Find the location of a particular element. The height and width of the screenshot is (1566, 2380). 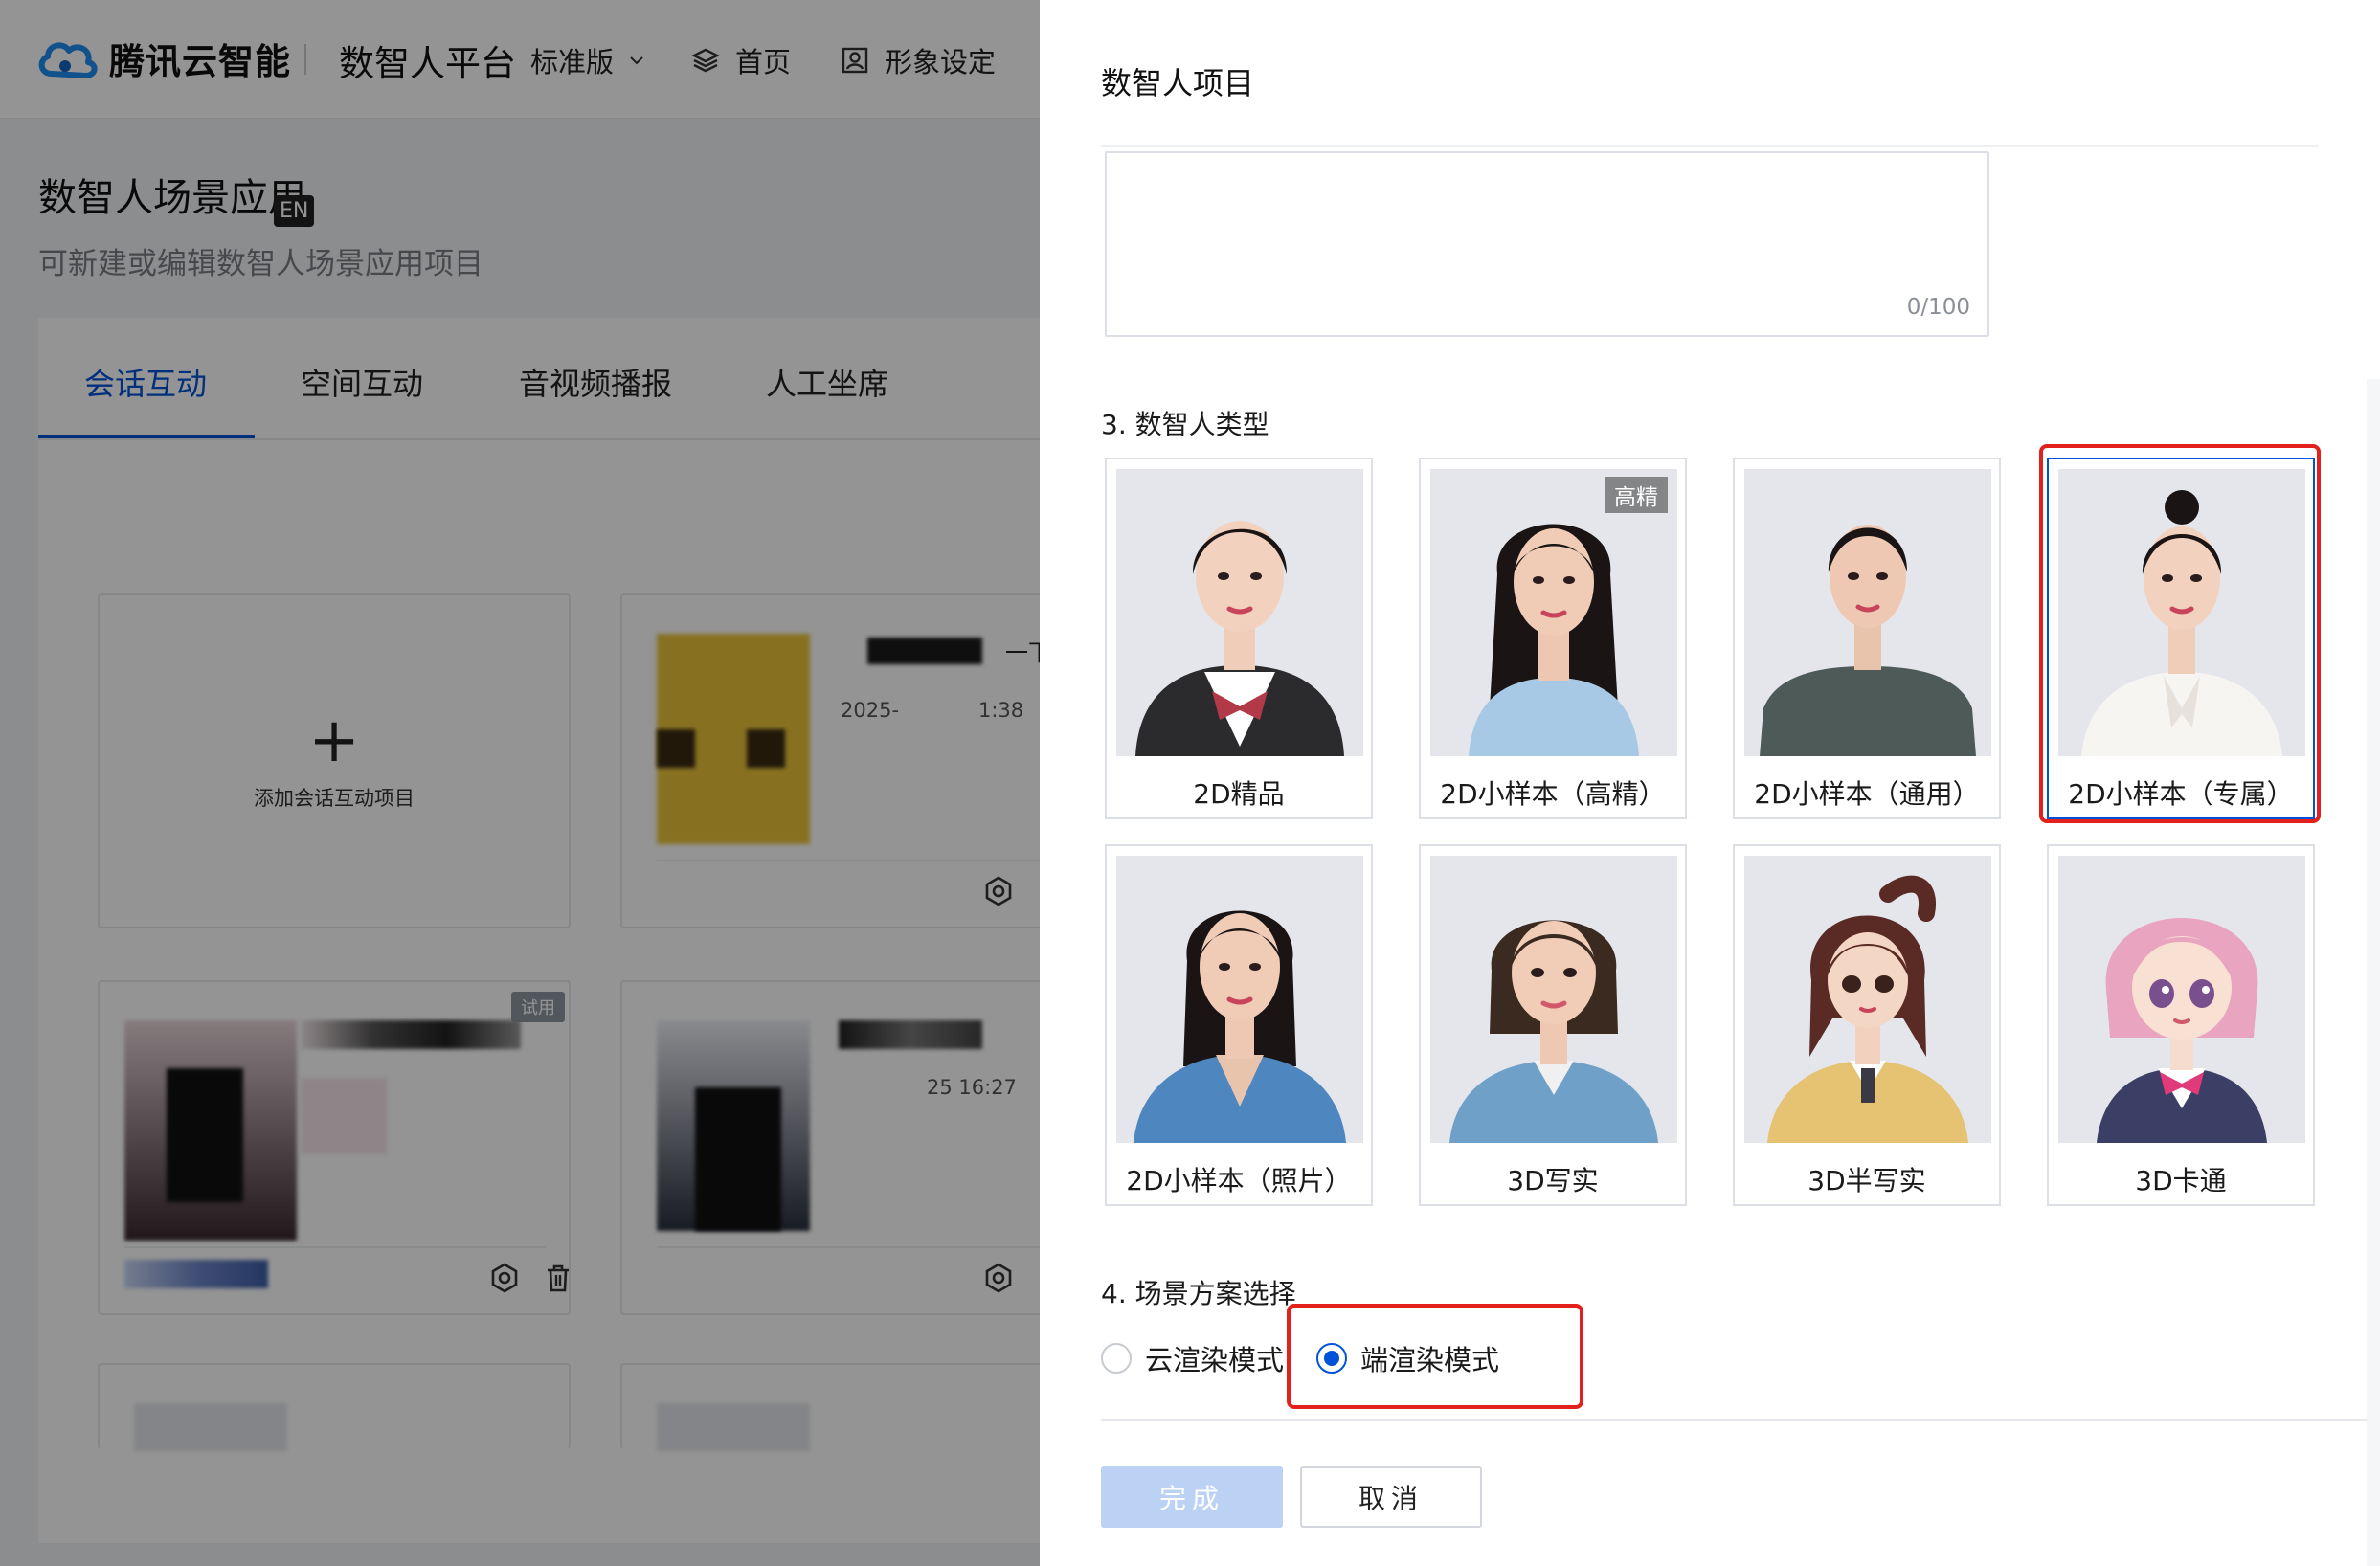

avatar-type-label-text: 3D半写实 is located at coordinates (1867, 1181).